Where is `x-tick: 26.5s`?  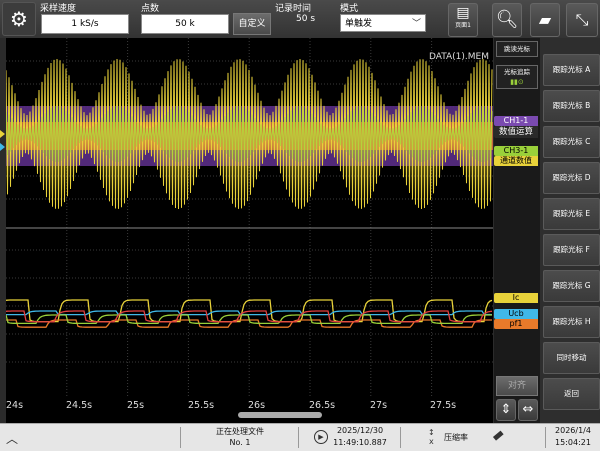 x-tick: 26.5s is located at coordinates (322, 405).